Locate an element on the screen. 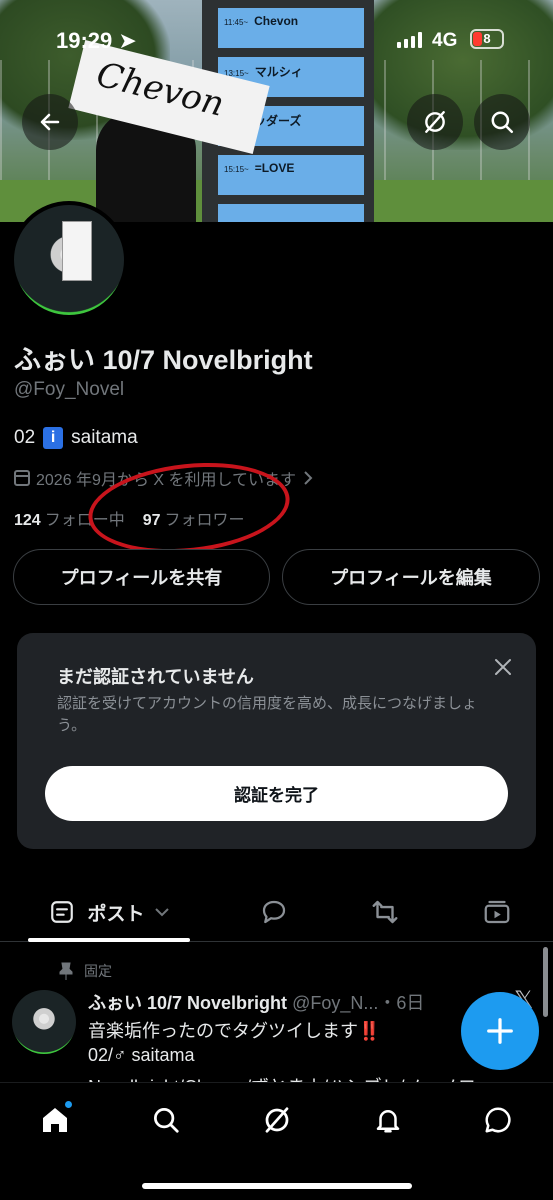 This screenshot has width=553, height=1200. nav-grok is located at coordinates (277, 1120).